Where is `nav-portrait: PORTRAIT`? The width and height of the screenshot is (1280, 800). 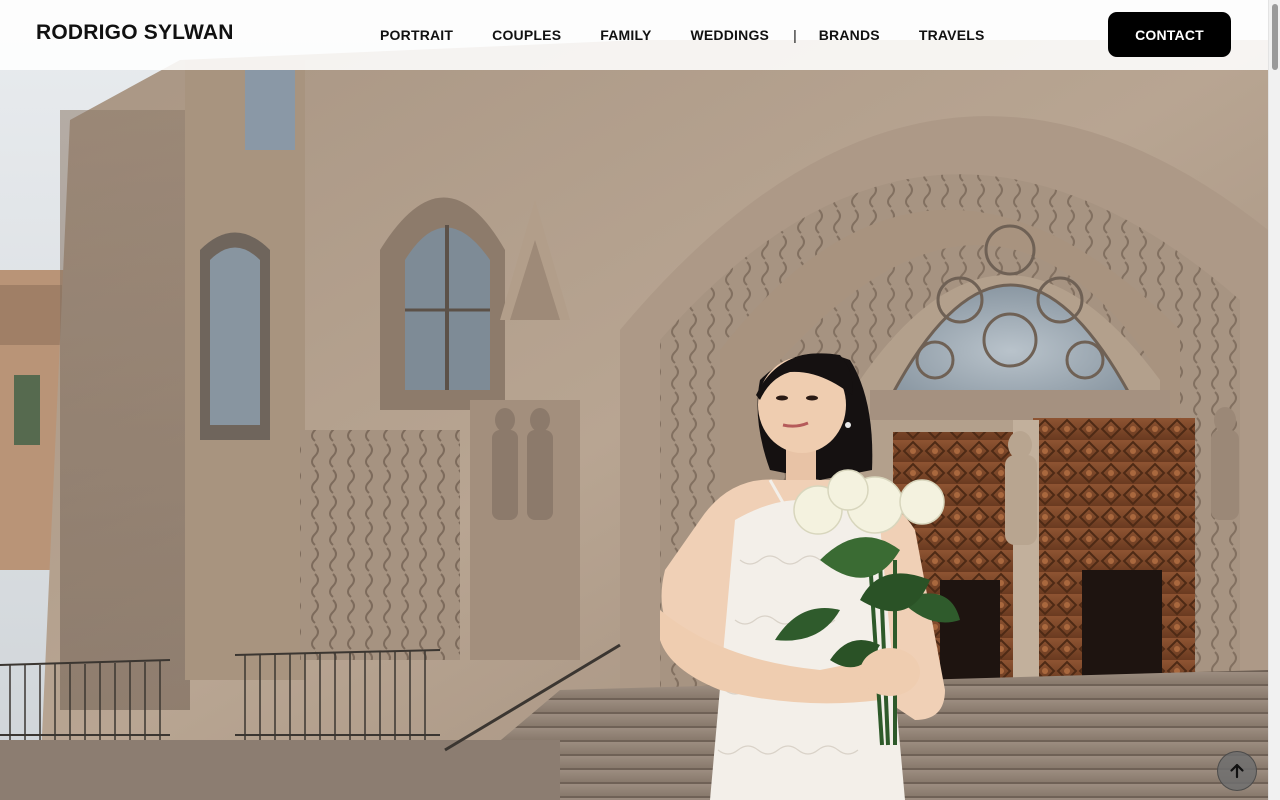 nav-portrait: PORTRAIT is located at coordinates (416, 35).